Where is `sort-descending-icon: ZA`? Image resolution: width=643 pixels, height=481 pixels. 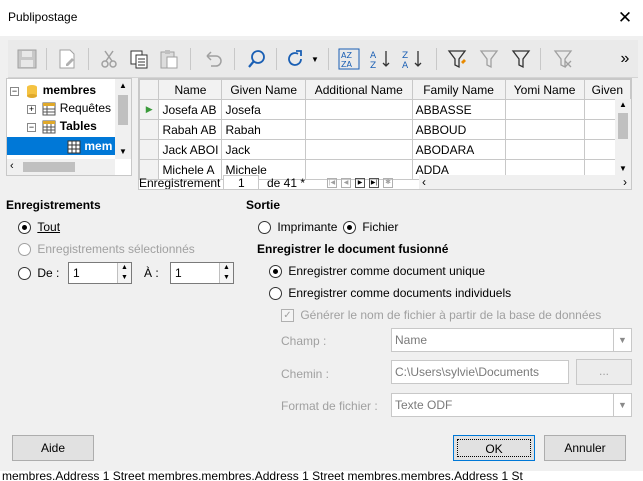
sort-descending-icon: ZA is located at coordinates (413, 59).